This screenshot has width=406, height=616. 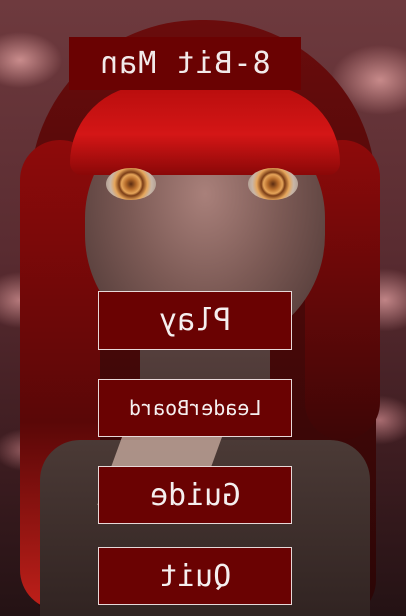 I want to click on game-title-banner: 8-Bit Man, so click(x=185, y=63).